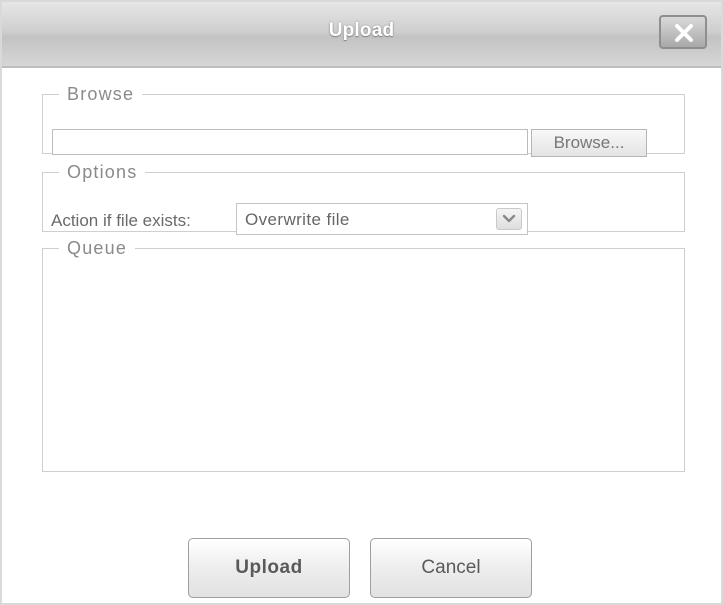  Describe the element at coordinates (121, 220) in the screenshot. I see `file-exists-label: Action if file exists:` at that location.